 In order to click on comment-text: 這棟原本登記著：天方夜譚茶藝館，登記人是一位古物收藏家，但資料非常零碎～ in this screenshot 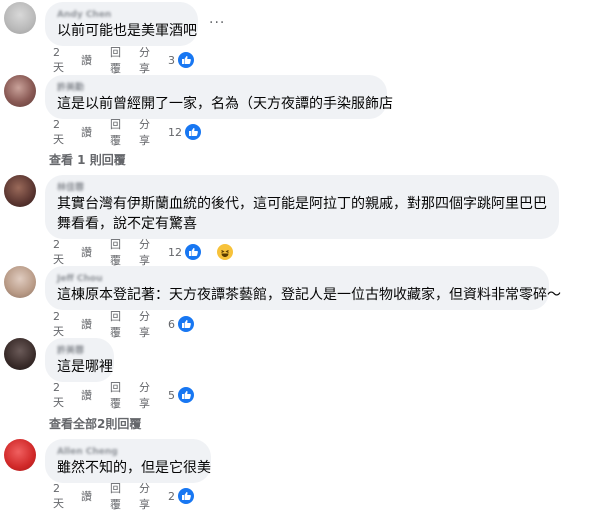, I will do `click(309, 295)`.